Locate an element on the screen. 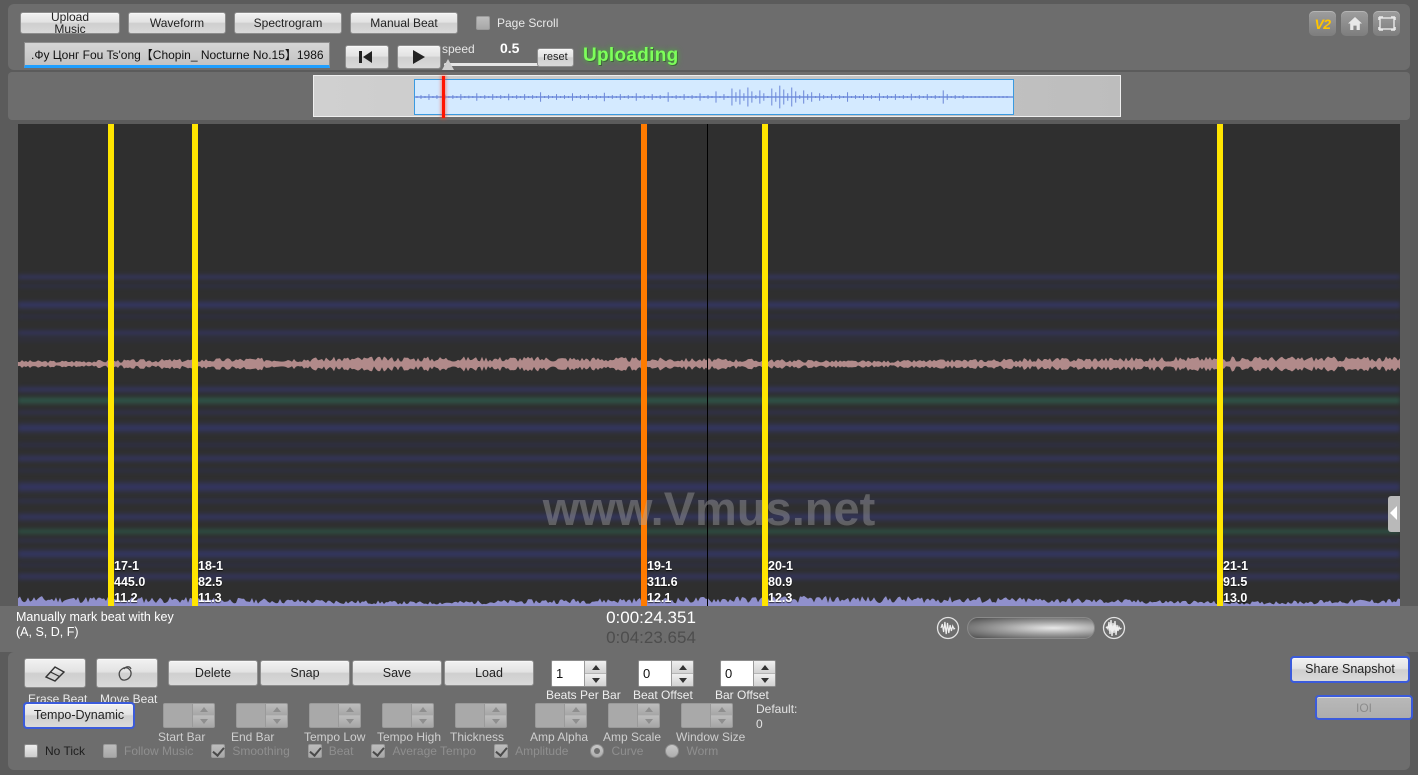 The image size is (1418, 775). bar-offset-input-value: 0 is located at coordinates (737, 673).